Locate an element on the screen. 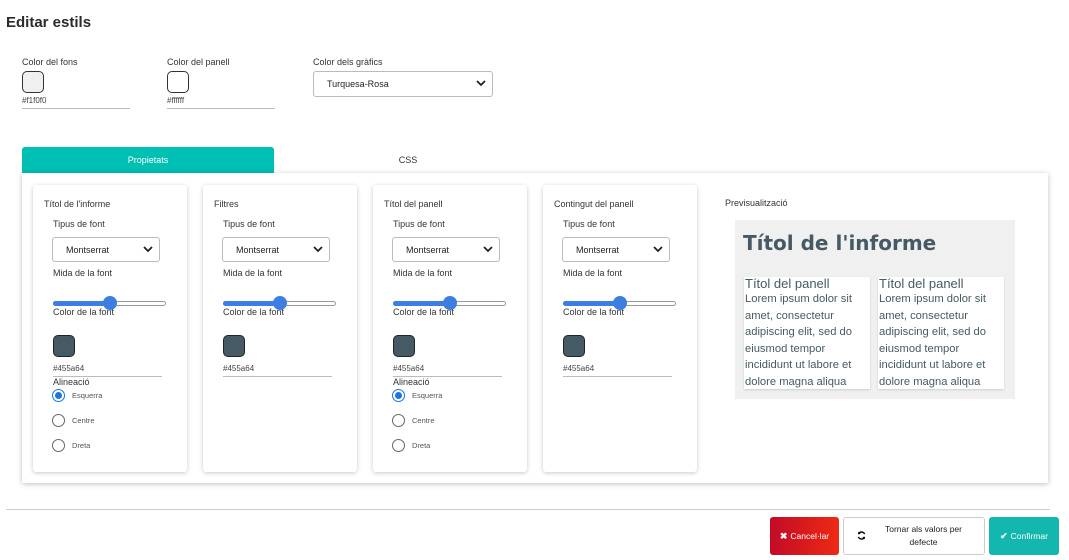 This screenshot has height=560, width=1069. cancel-button-label: Cancel·lar is located at coordinates (810, 536).